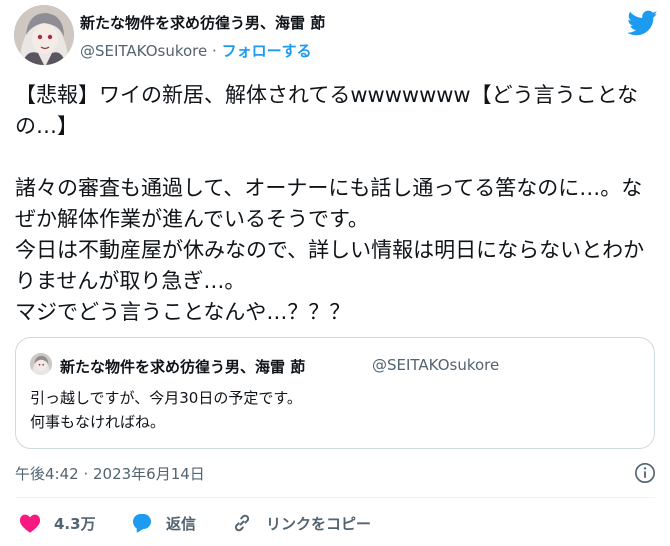  Describe the element at coordinates (30, 523) in the screenshot. I see `heart-icon` at that location.